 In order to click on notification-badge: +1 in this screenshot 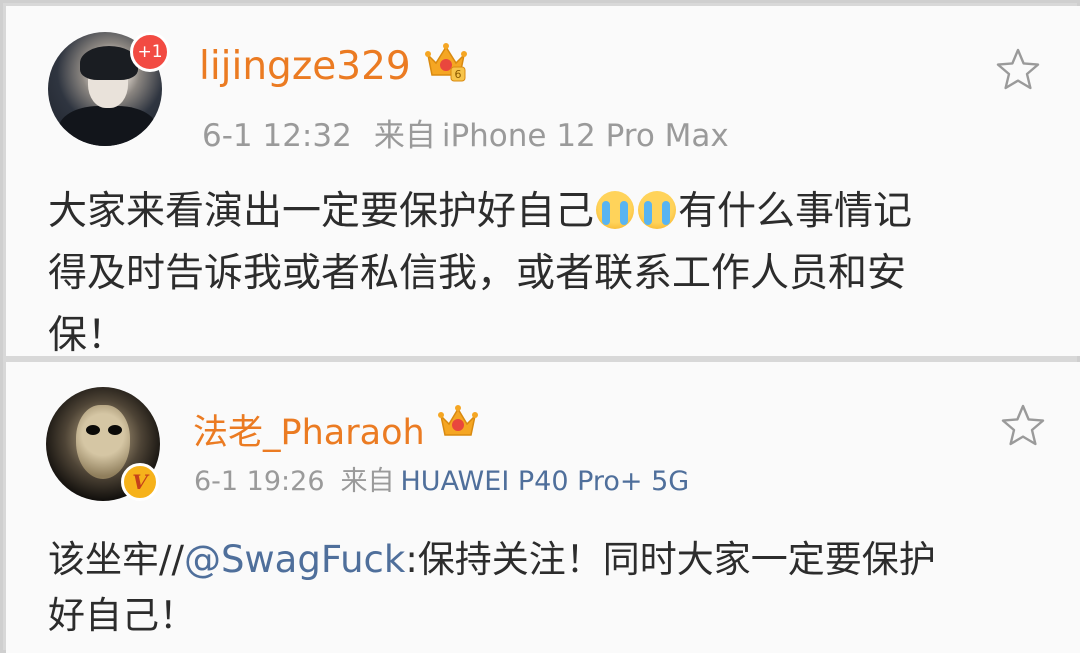, I will do `click(150, 52)`.